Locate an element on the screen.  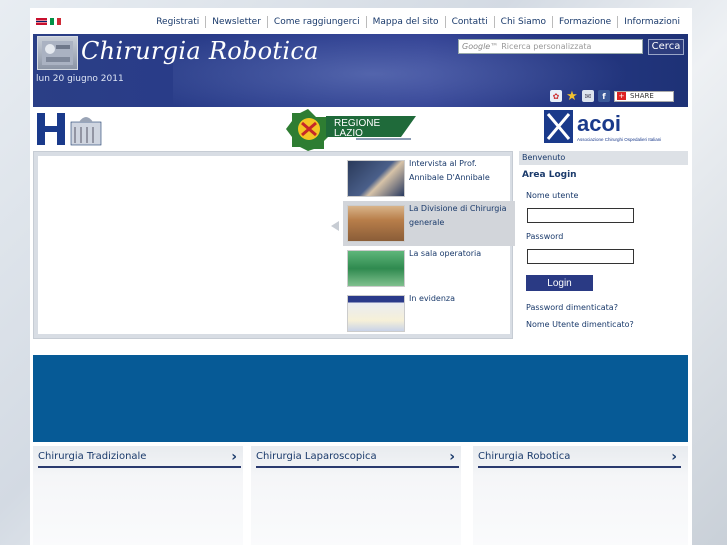
menu-come-raggiungerci: Come raggiungerci is located at coordinates (316, 22).